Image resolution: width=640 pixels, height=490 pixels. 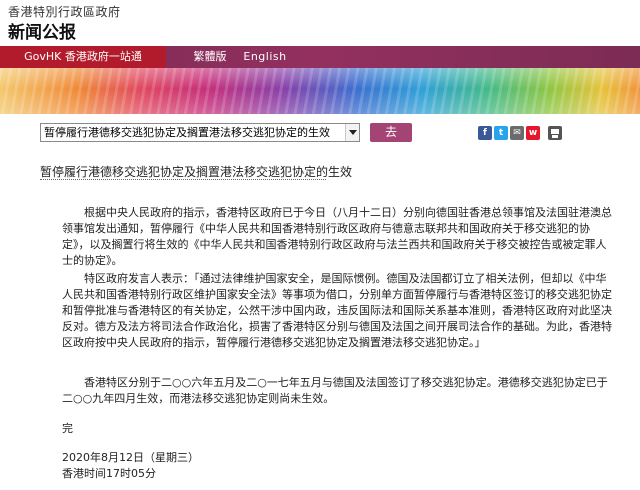 What do you see at coordinates (485, 133) in the screenshot?
I see `facebook-icon: f` at bounding box center [485, 133].